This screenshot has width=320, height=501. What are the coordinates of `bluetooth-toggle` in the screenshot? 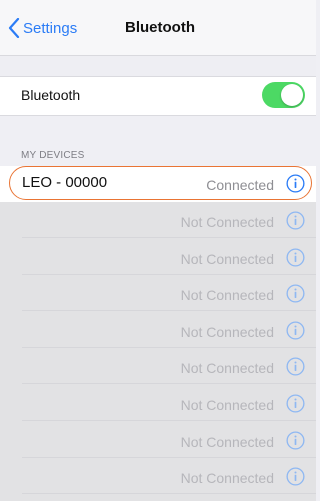 It's located at (283, 95).